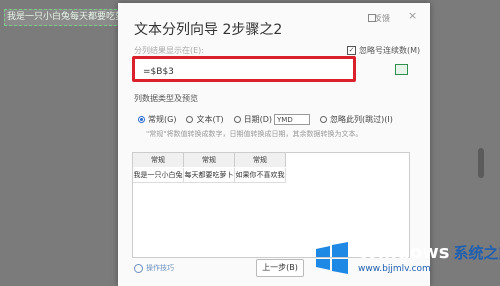 The image size is (500, 286). I want to click on skip-delimiters-option: ✓ 忽略号连续数(M), so click(383, 50).